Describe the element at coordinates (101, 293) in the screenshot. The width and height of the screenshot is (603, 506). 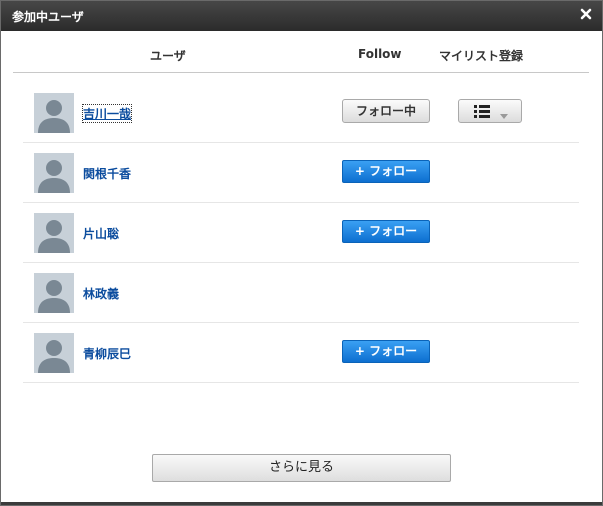
I see `user-name-link: 林政義` at that location.